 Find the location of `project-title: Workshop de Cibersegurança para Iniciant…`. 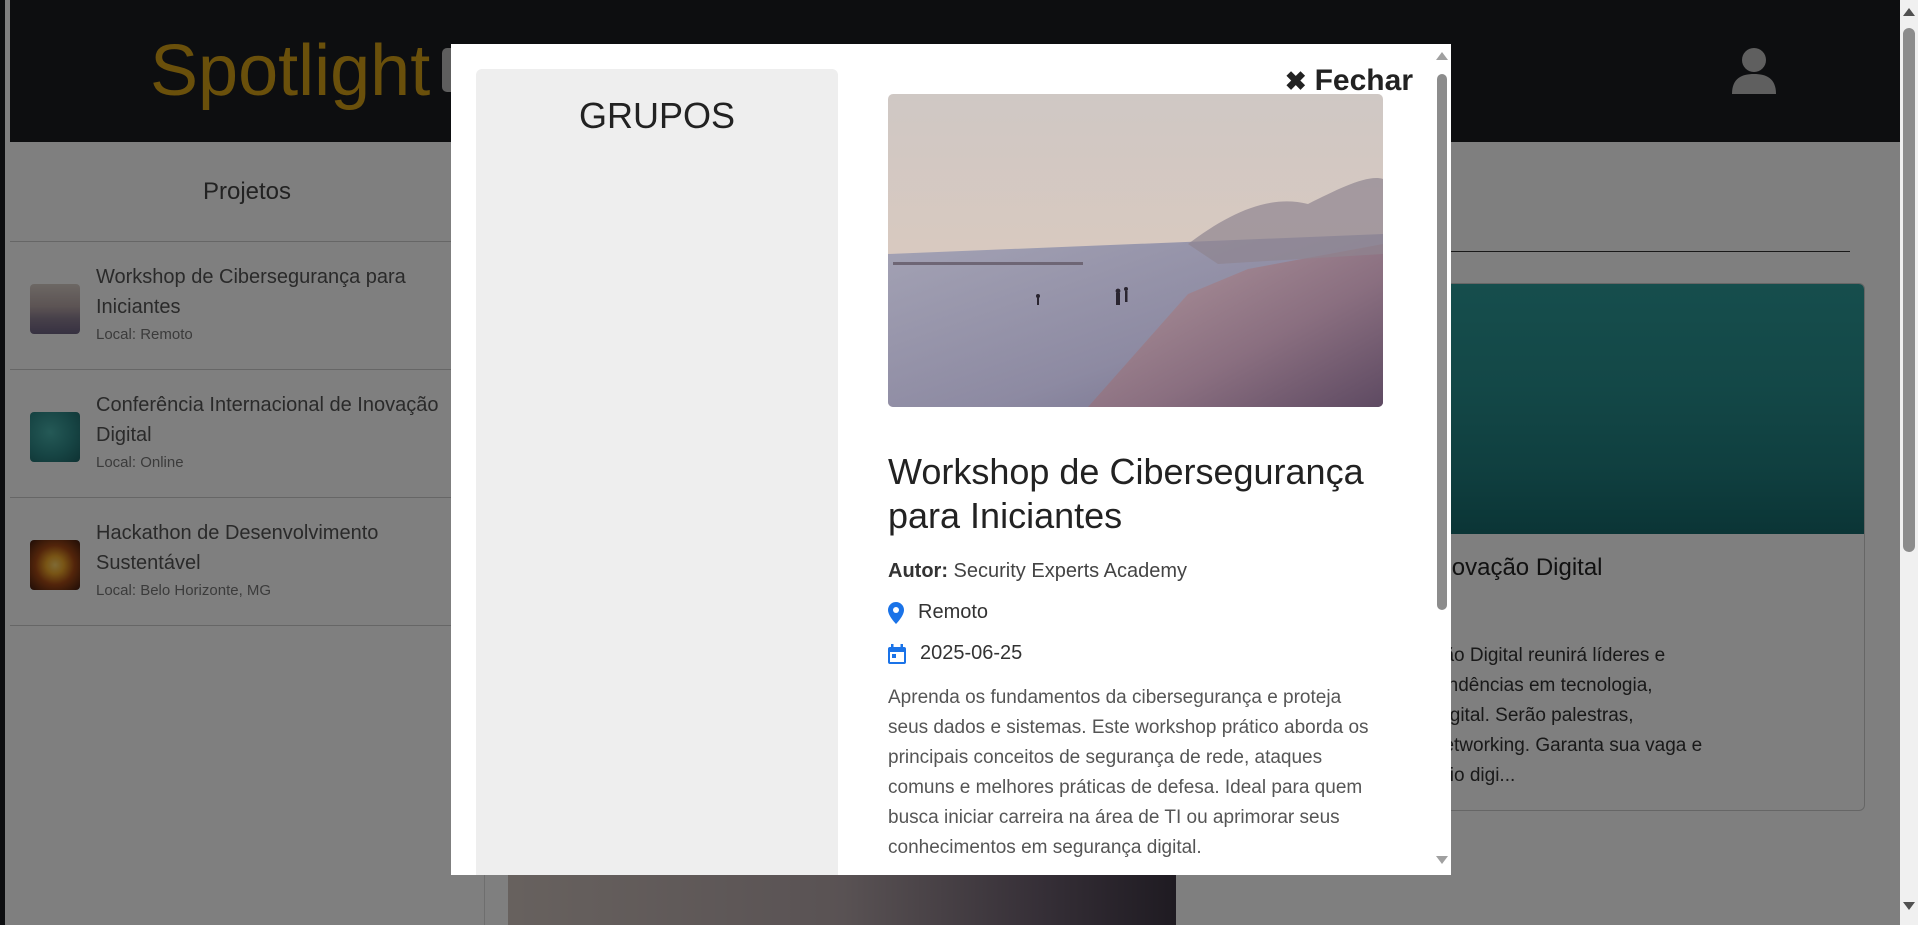

project-title: Workshop de Cibersegurança para Iniciant… is located at coordinates (1126, 493).